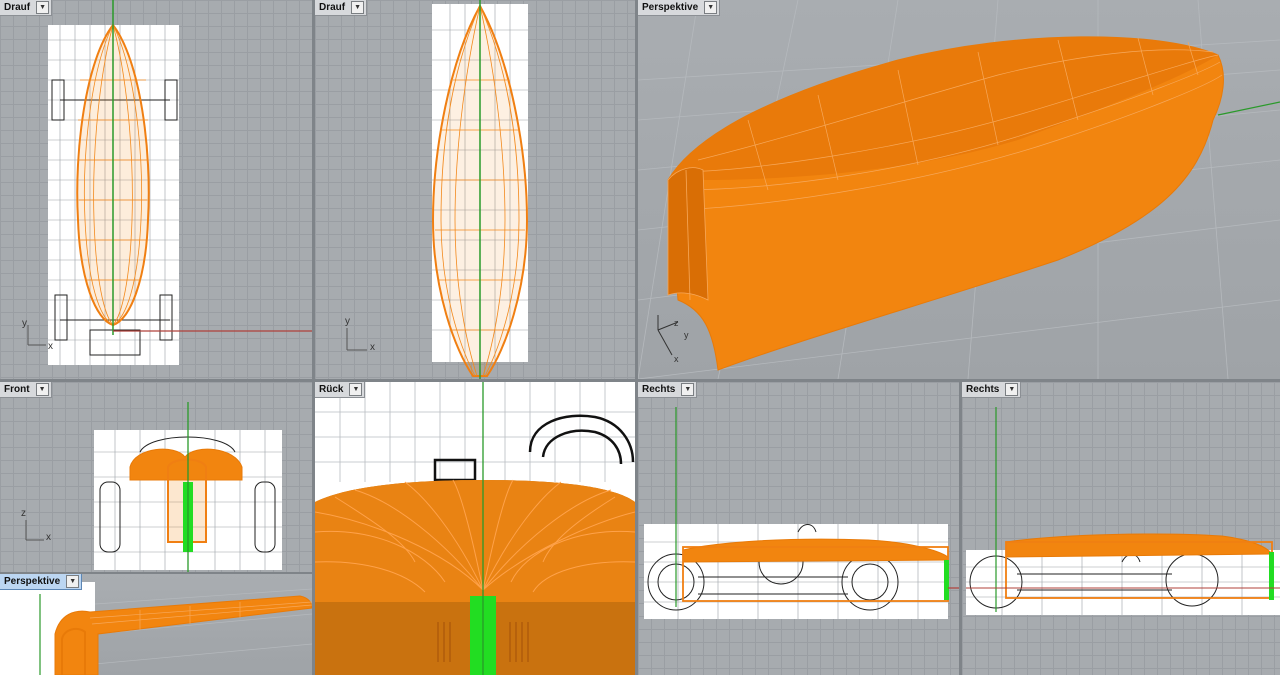 The image size is (1280, 675). I want to click on viewport-perspective-2: Perspektive ▼, so click(156, 624).